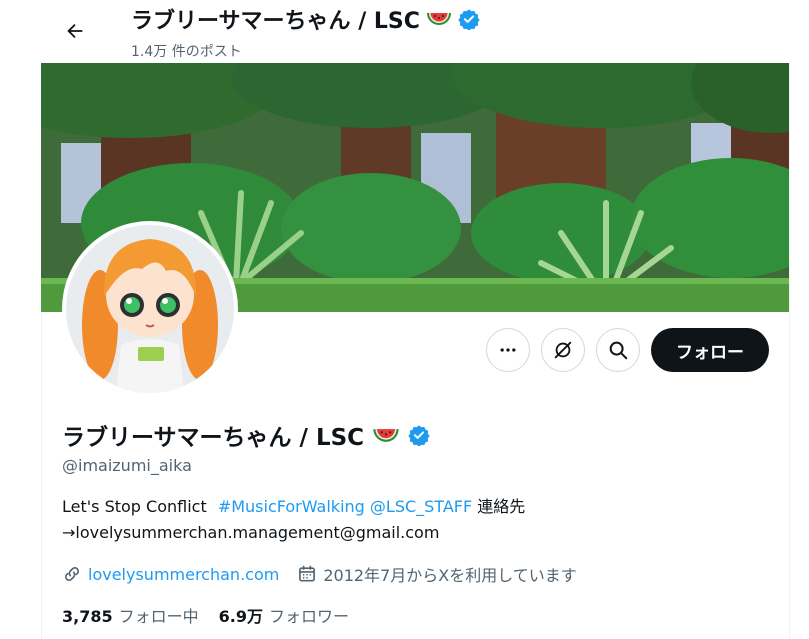 The width and height of the screenshot is (809, 639). What do you see at coordinates (186, 52) in the screenshot?
I see `post-count: 1.4万 件のポスト` at bounding box center [186, 52].